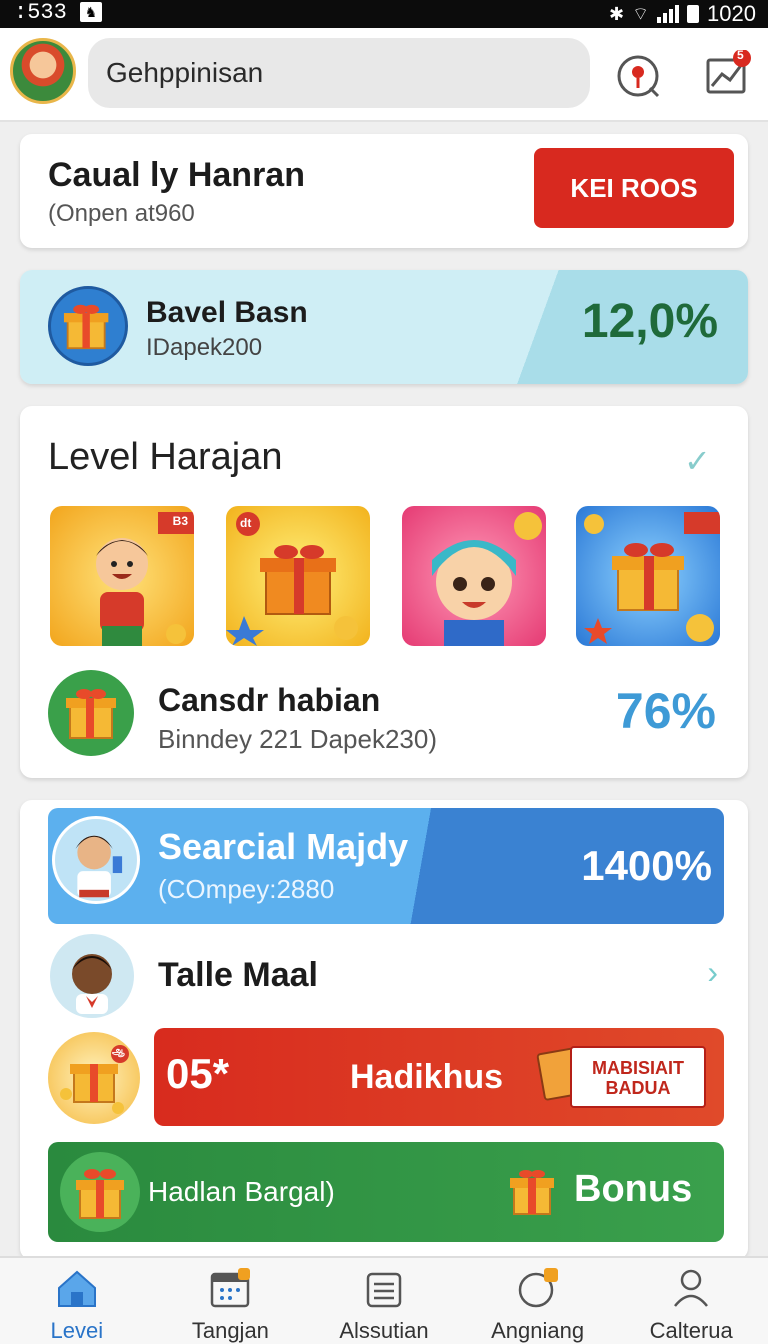 The height and width of the screenshot is (1344, 768). I want to click on location-pin-icon, so click(638, 76).